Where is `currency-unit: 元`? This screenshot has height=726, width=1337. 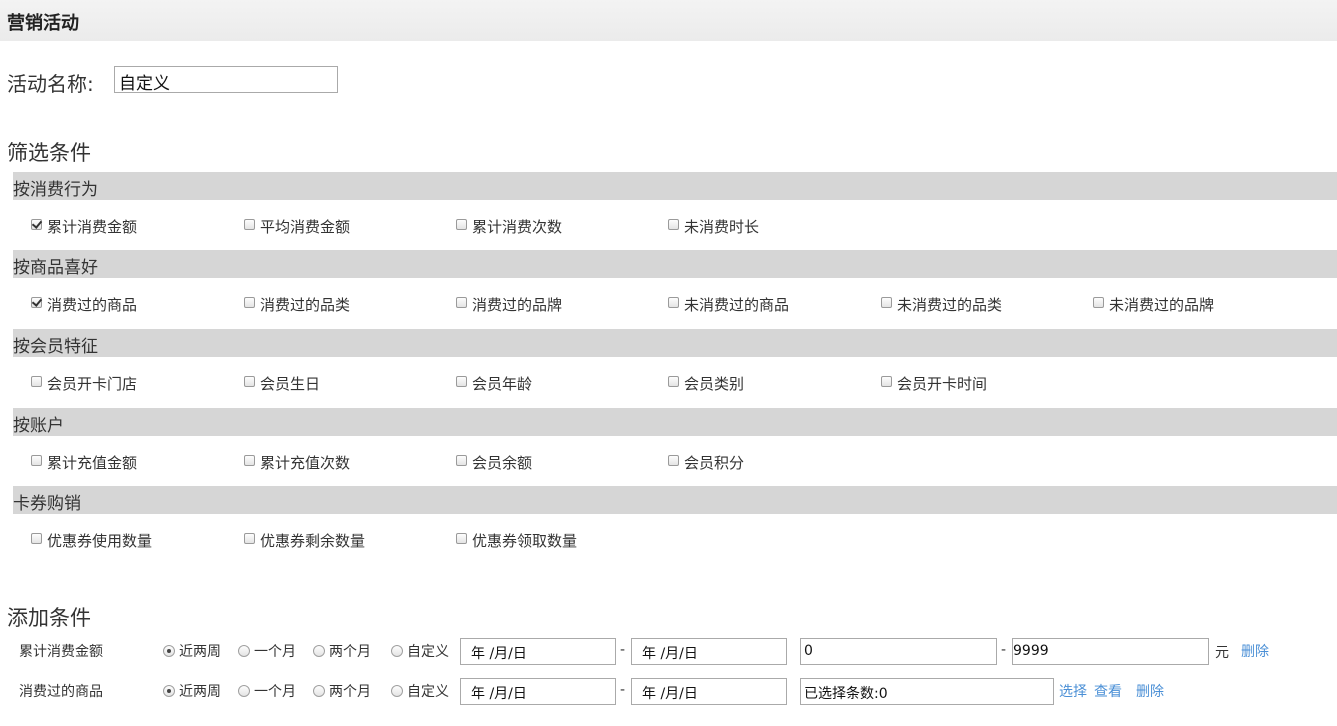
currency-unit: 元 is located at coordinates (1222, 653).